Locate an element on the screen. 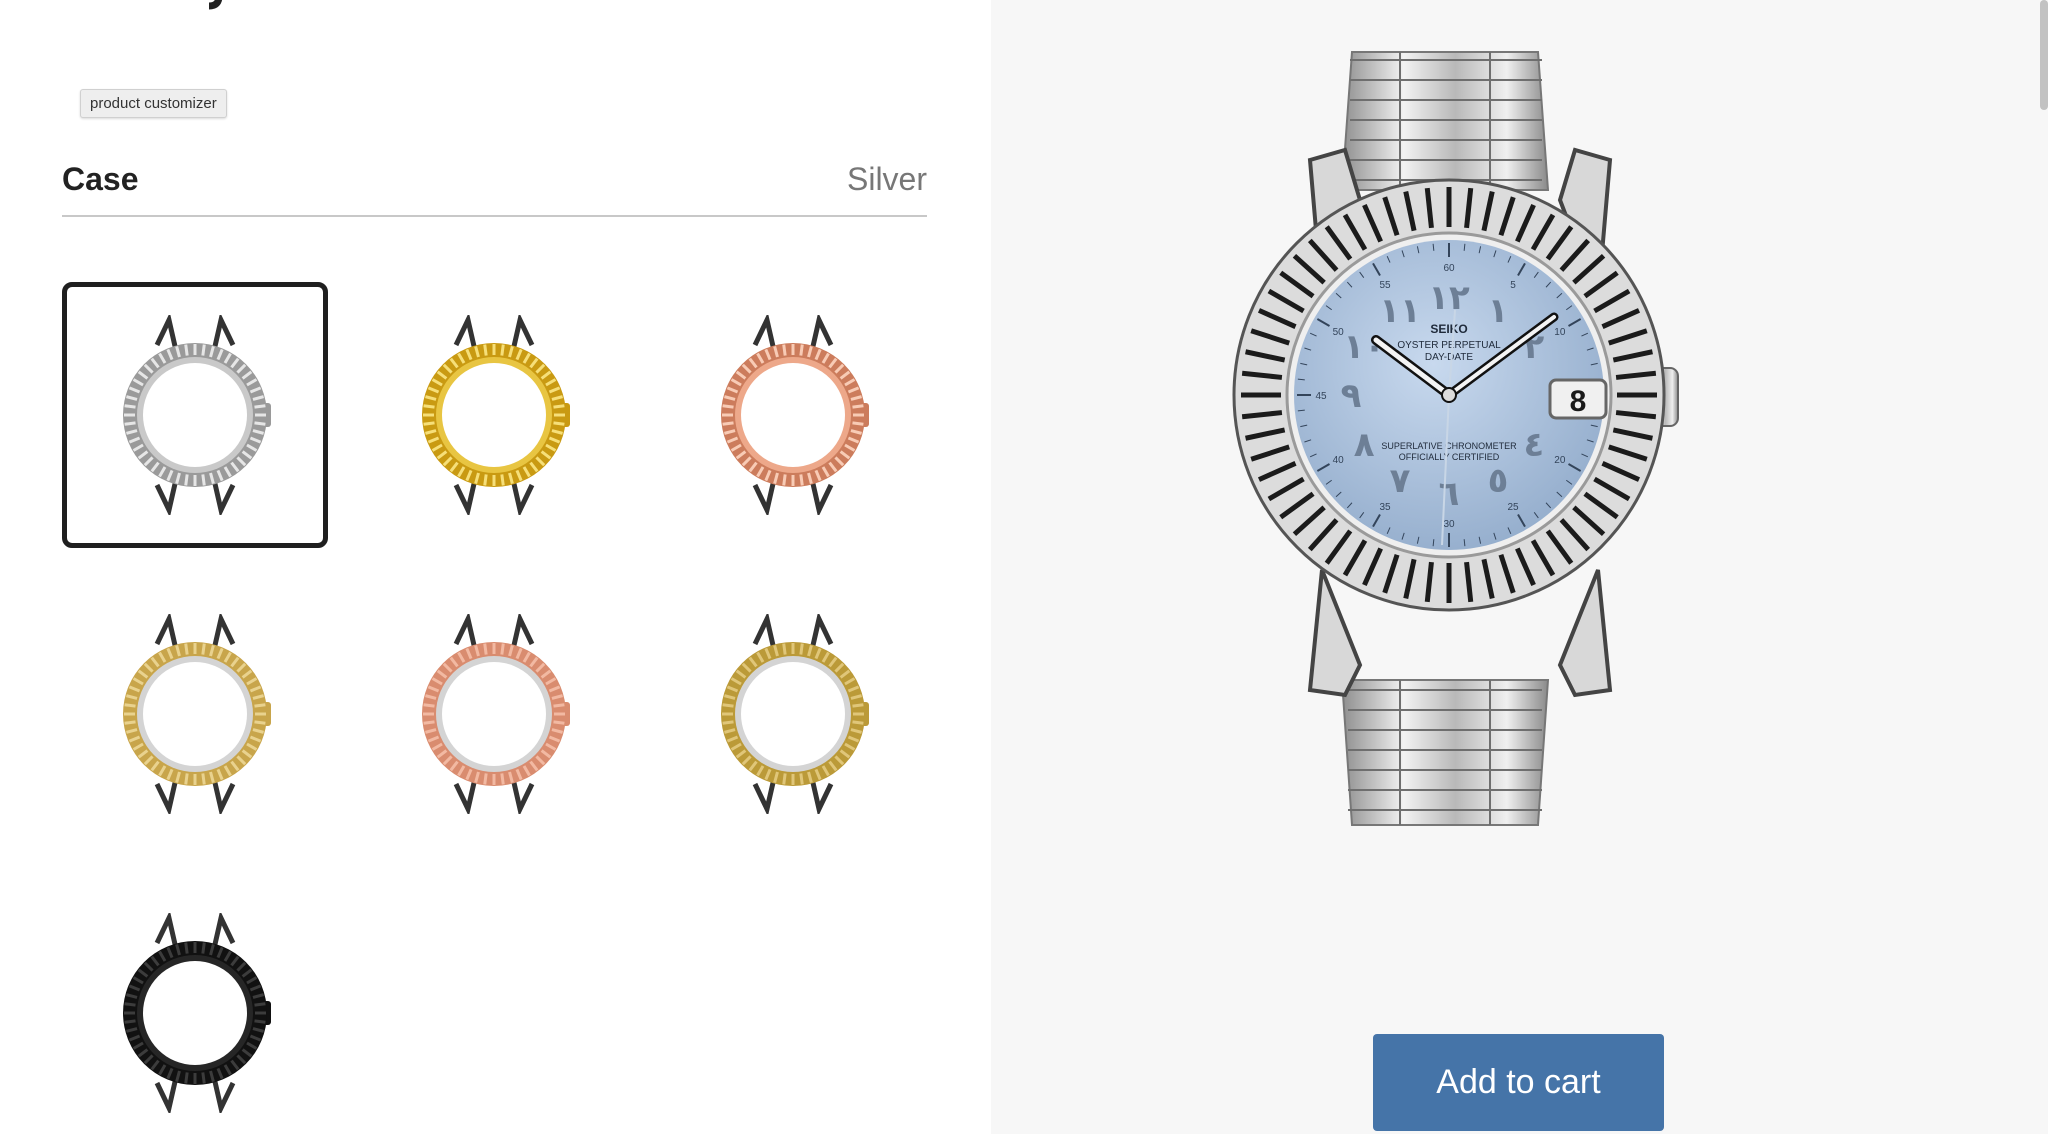 The width and height of the screenshot is (2048, 1146). section-title: Case is located at coordinates (100, 179).